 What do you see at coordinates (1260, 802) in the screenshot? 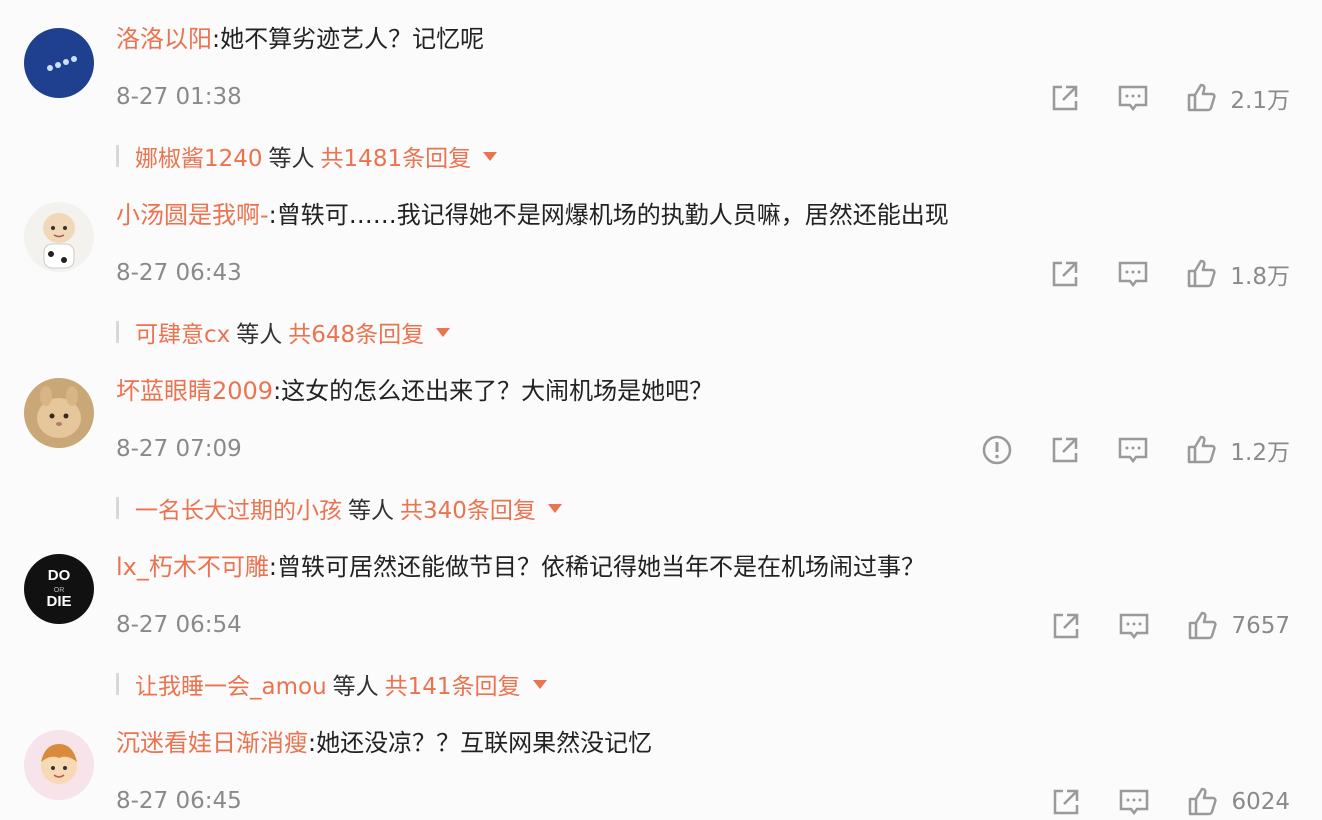
I see `like-count: 6024` at bounding box center [1260, 802].